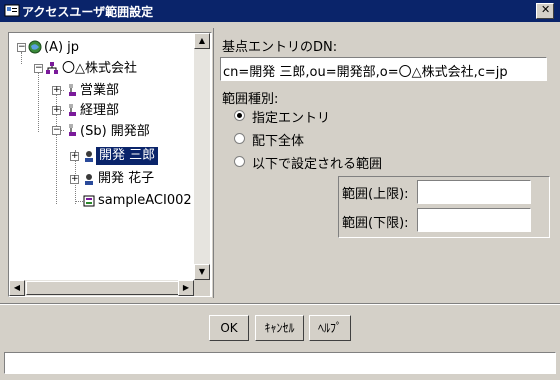 The height and width of the screenshot is (380, 560). I want to click on horizontal-scroll-thumb, so click(106, 288).